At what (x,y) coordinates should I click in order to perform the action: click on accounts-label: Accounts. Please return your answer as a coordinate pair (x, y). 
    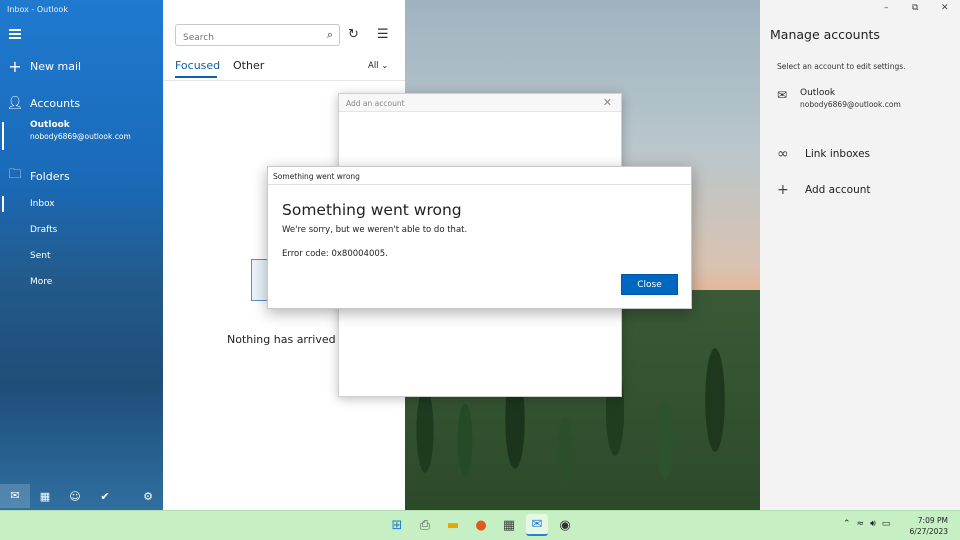
    Looking at the image, I should click on (55, 103).